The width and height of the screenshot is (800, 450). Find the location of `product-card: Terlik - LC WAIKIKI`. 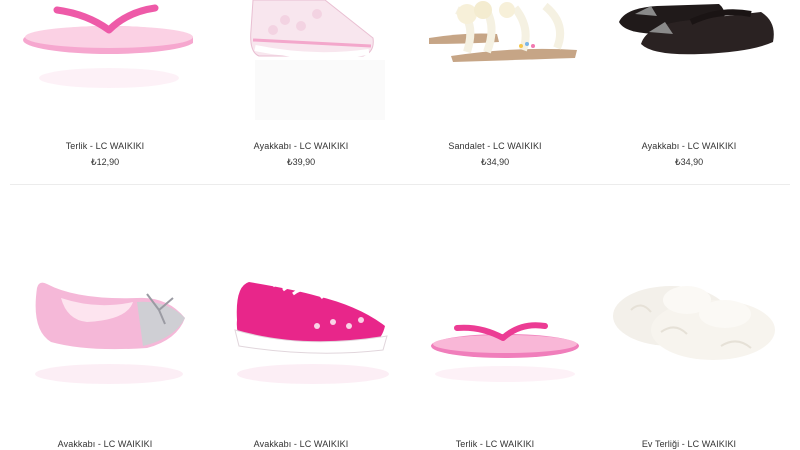

product-card: Terlik - LC WAIKIKI is located at coordinates (495, 359).